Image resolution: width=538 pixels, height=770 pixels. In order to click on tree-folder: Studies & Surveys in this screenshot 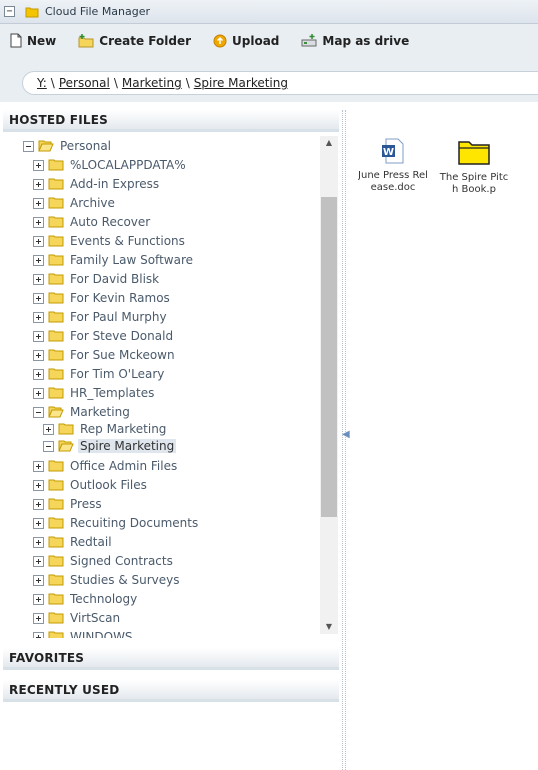, I will do `click(106, 580)`.